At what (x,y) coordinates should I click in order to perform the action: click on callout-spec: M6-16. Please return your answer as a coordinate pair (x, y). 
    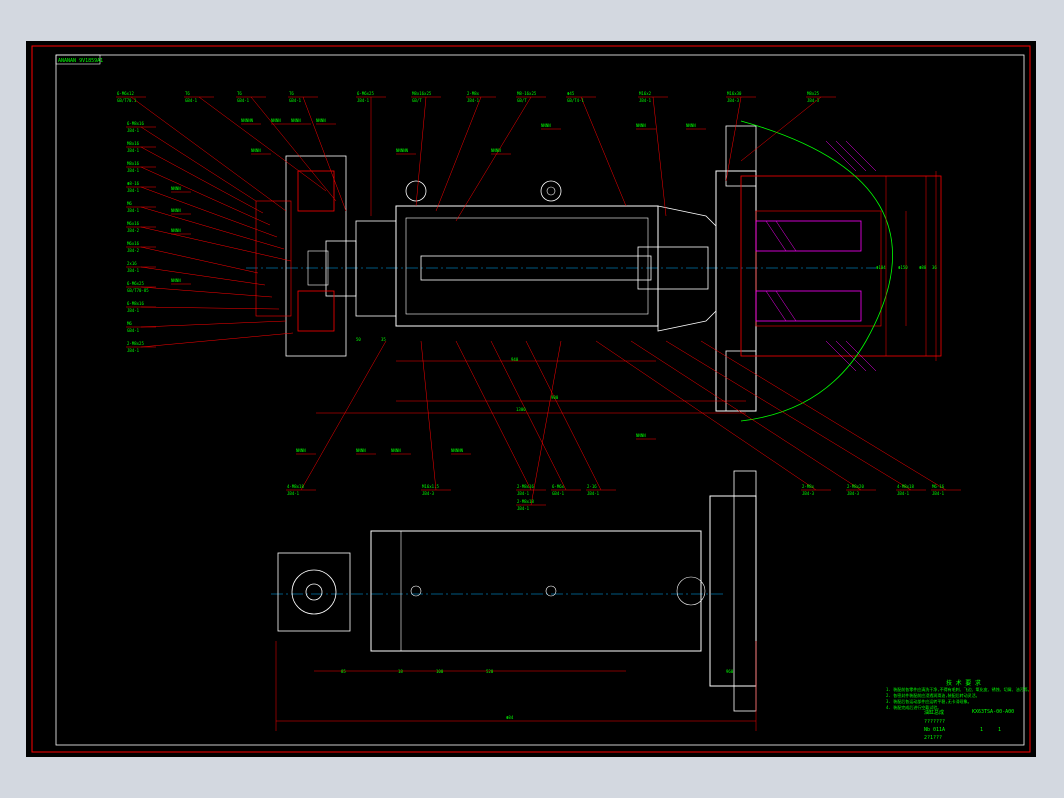
    Looking at the image, I should click on (938, 486).